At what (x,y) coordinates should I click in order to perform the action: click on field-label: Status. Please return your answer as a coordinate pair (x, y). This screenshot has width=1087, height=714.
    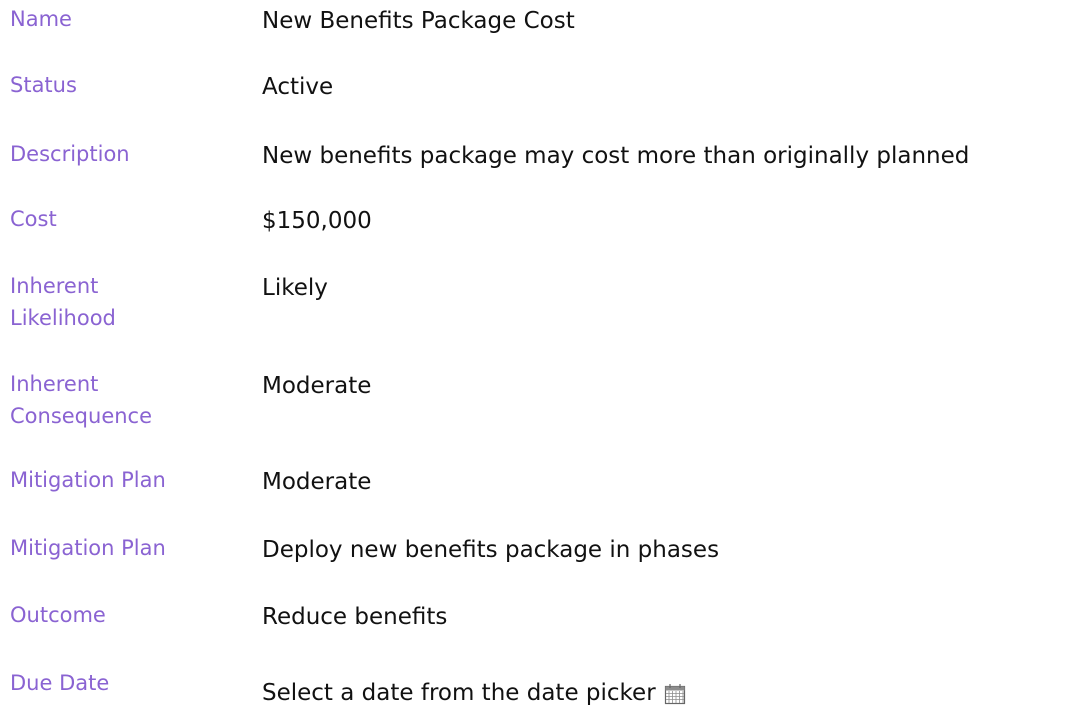
    Looking at the image, I should click on (43, 85).